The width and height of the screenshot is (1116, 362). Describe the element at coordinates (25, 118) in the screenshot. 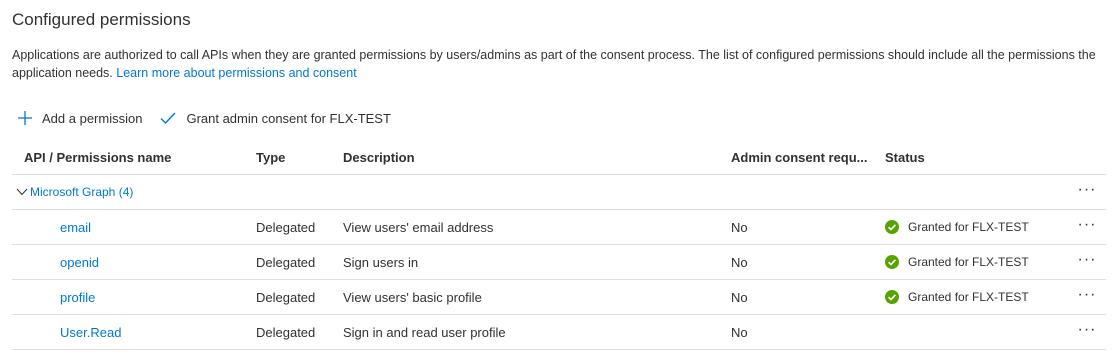

I see `plus-icon` at that location.